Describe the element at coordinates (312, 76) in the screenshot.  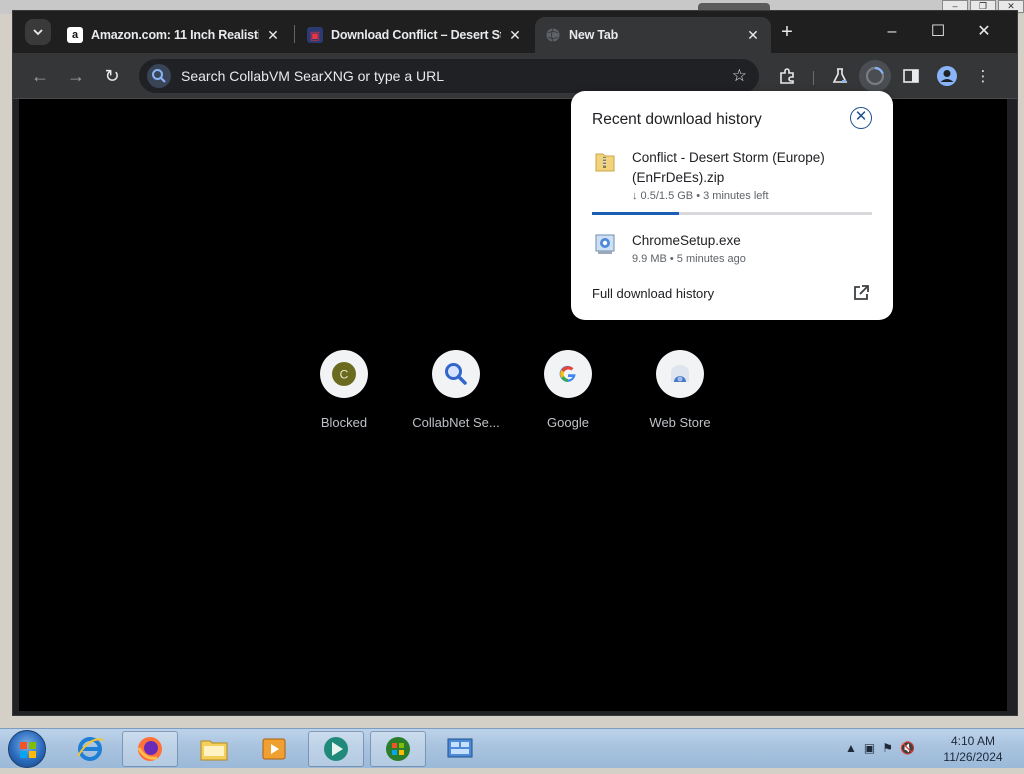
I see `omnibox-placeholder: Search CollabVM SearXNG or type a URL` at that location.